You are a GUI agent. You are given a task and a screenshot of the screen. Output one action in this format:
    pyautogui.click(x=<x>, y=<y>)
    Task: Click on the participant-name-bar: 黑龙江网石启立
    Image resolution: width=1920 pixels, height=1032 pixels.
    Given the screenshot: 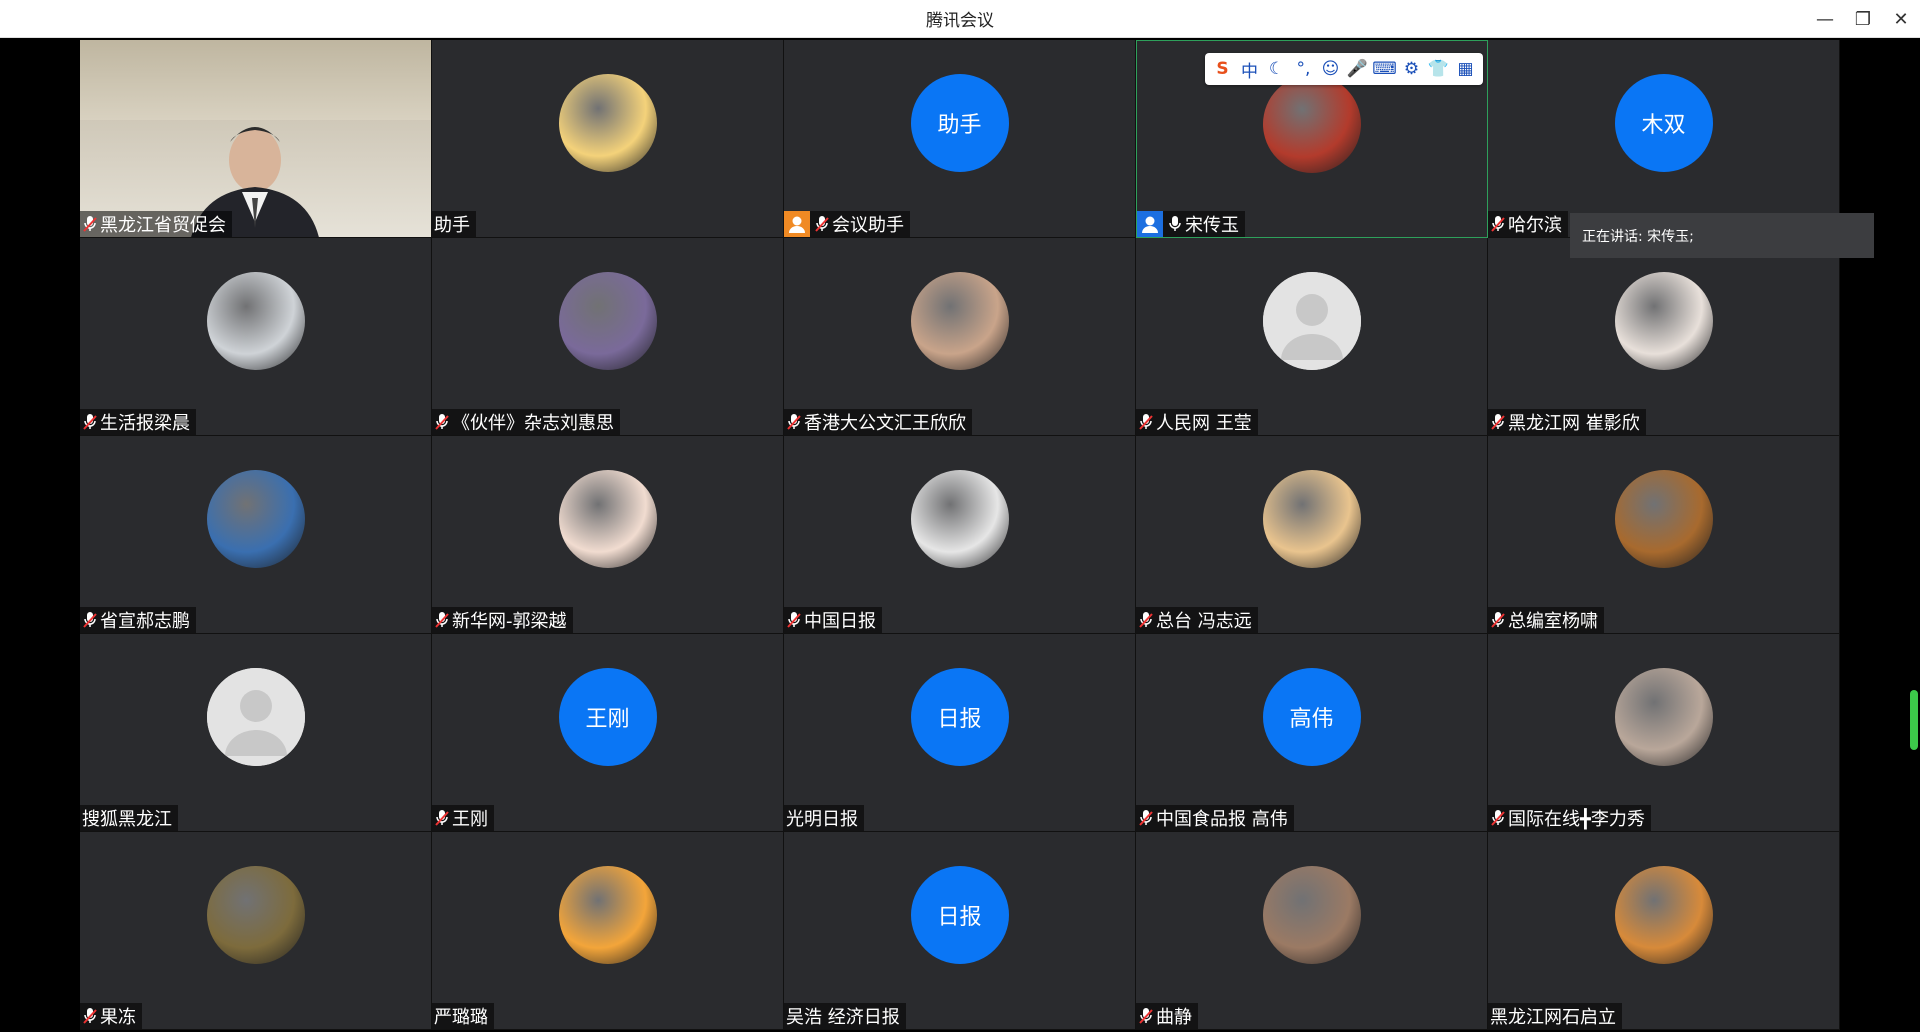 What is the action you would take?
    pyautogui.click(x=1555, y=1016)
    